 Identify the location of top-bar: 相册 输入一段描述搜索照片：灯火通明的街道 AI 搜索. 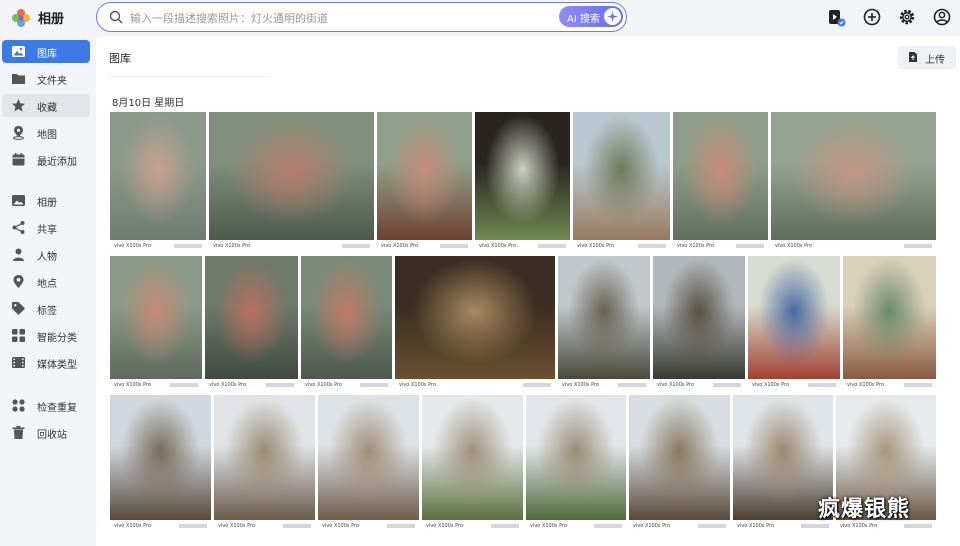
(480, 18).